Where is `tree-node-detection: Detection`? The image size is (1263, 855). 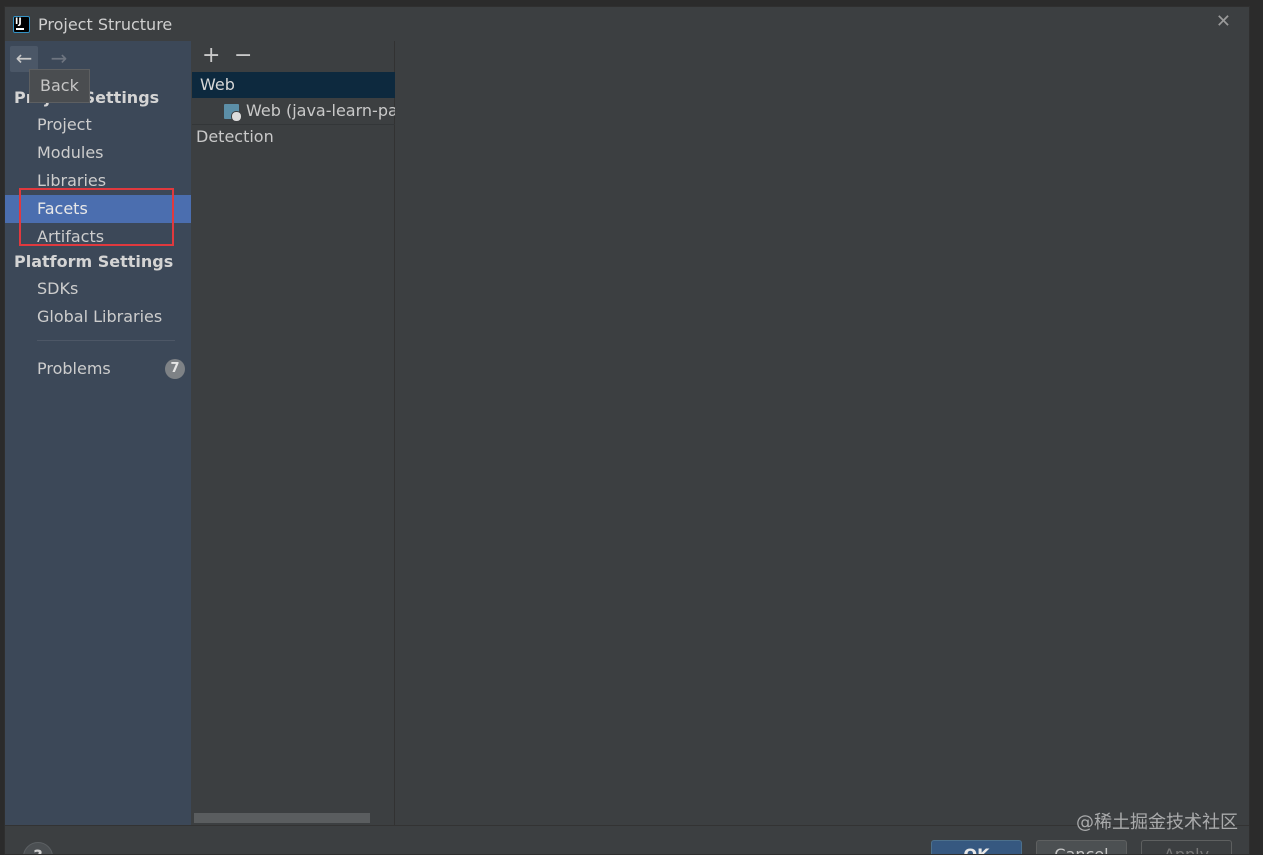
tree-node-detection: Detection is located at coordinates (235, 136).